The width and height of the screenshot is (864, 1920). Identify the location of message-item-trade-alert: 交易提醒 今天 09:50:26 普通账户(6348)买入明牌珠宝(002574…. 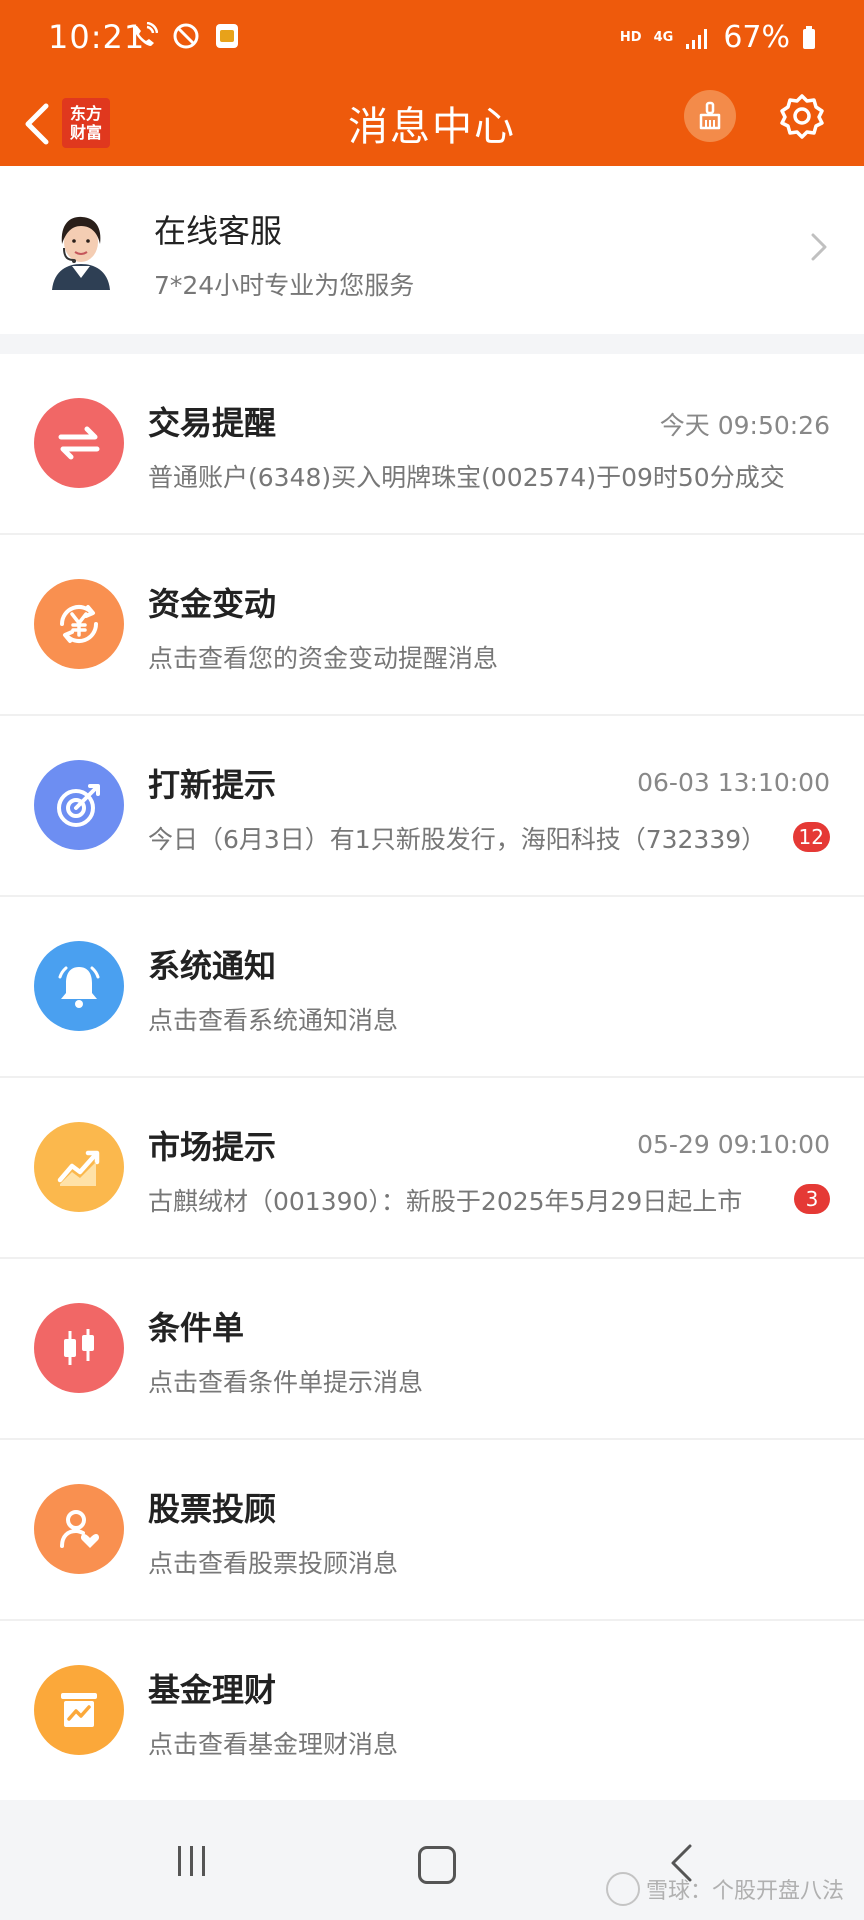
(432, 444).